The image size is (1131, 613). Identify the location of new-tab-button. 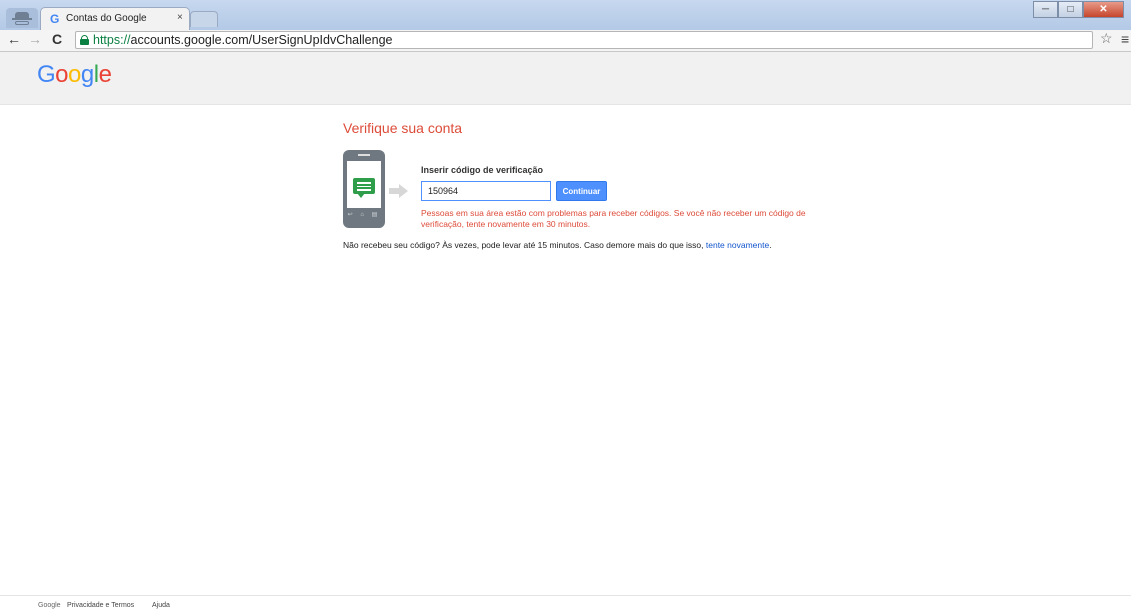
(204, 19).